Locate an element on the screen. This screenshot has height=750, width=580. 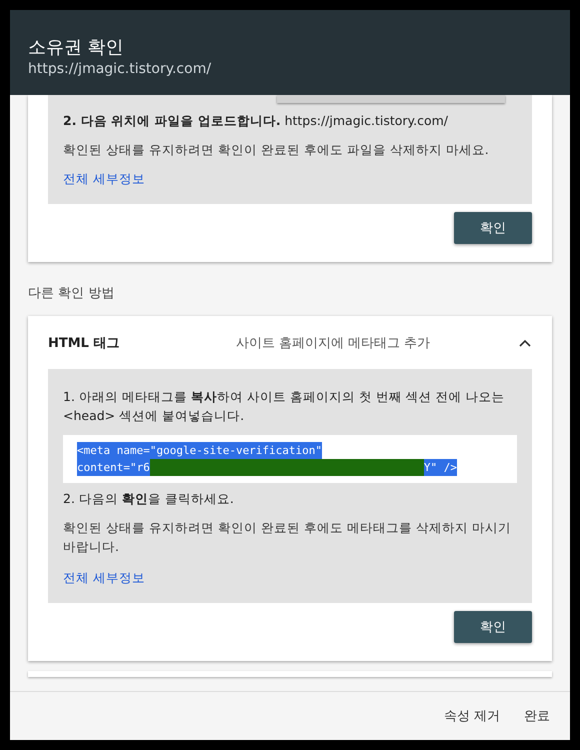
instruction-text: 2. 다음 위치에 파일을 업로드합니다. https://jmagic.tistory.com/ is located at coordinates (256, 121).